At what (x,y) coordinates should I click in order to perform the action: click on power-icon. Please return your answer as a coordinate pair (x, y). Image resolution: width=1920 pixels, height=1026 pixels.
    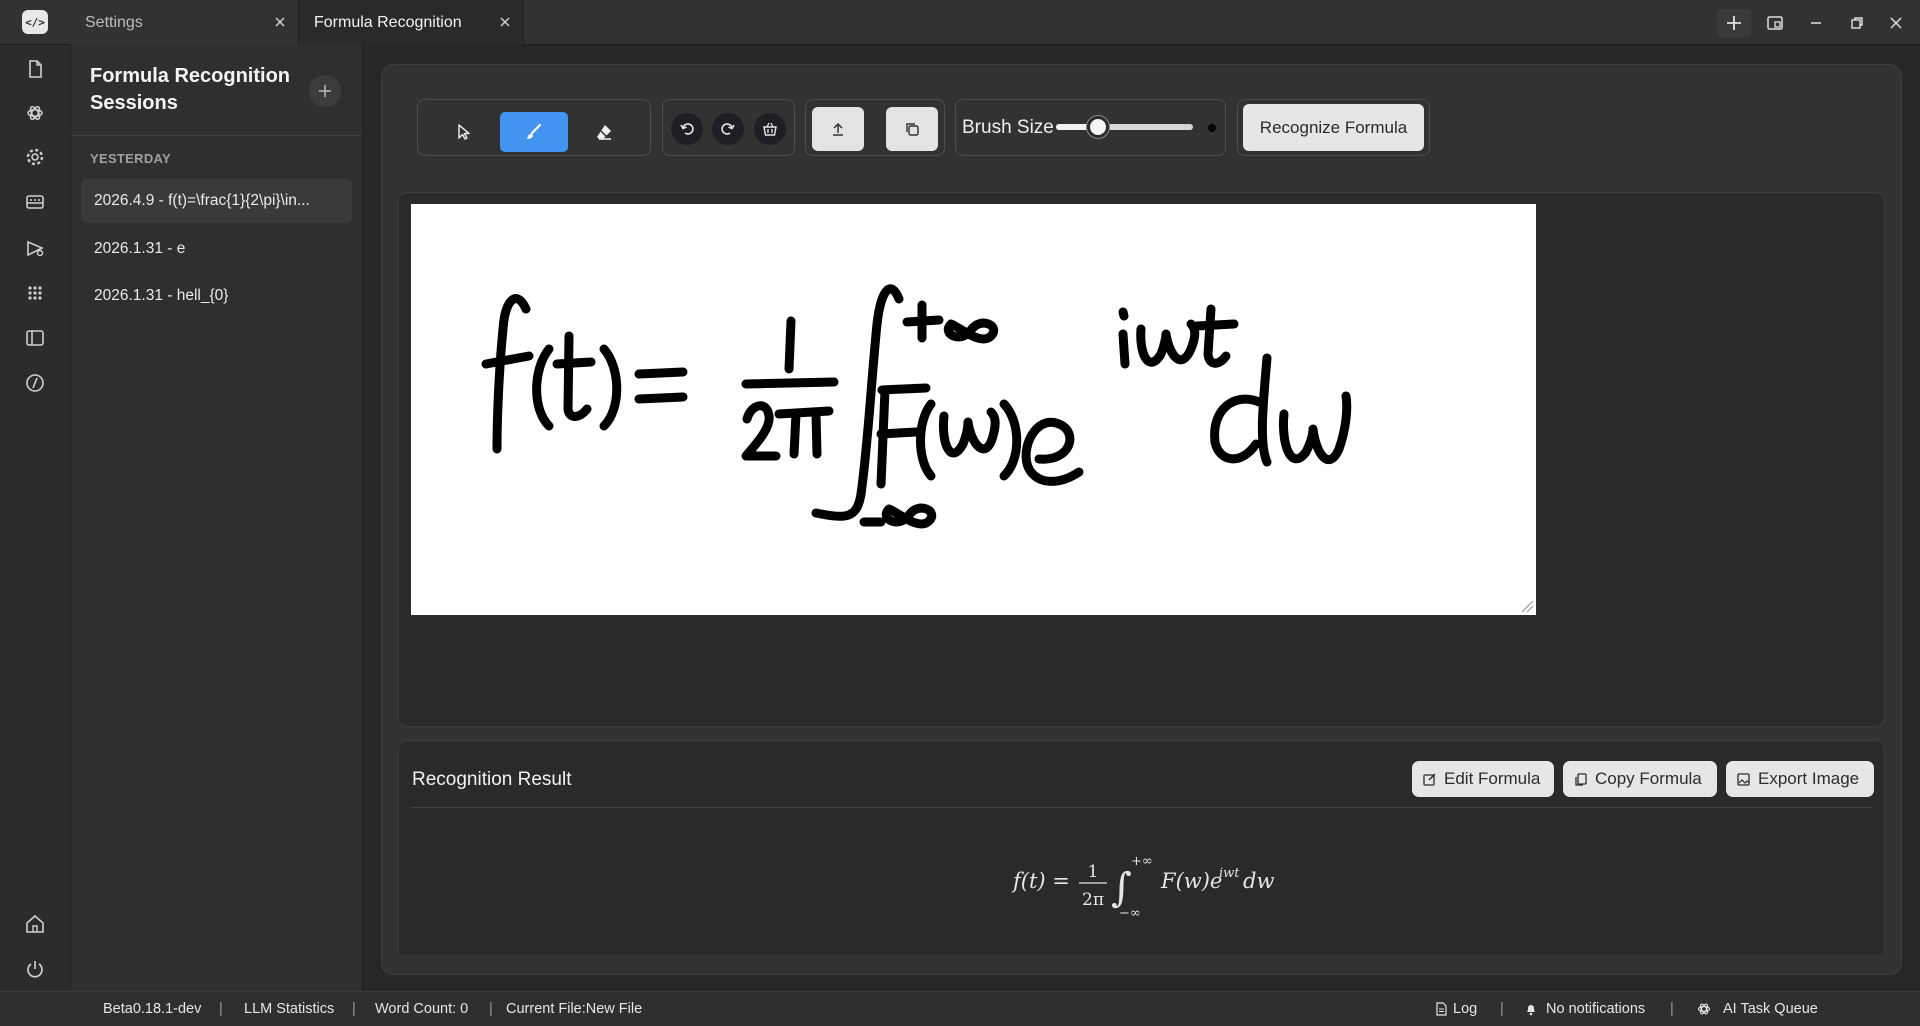
    Looking at the image, I should click on (35, 969).